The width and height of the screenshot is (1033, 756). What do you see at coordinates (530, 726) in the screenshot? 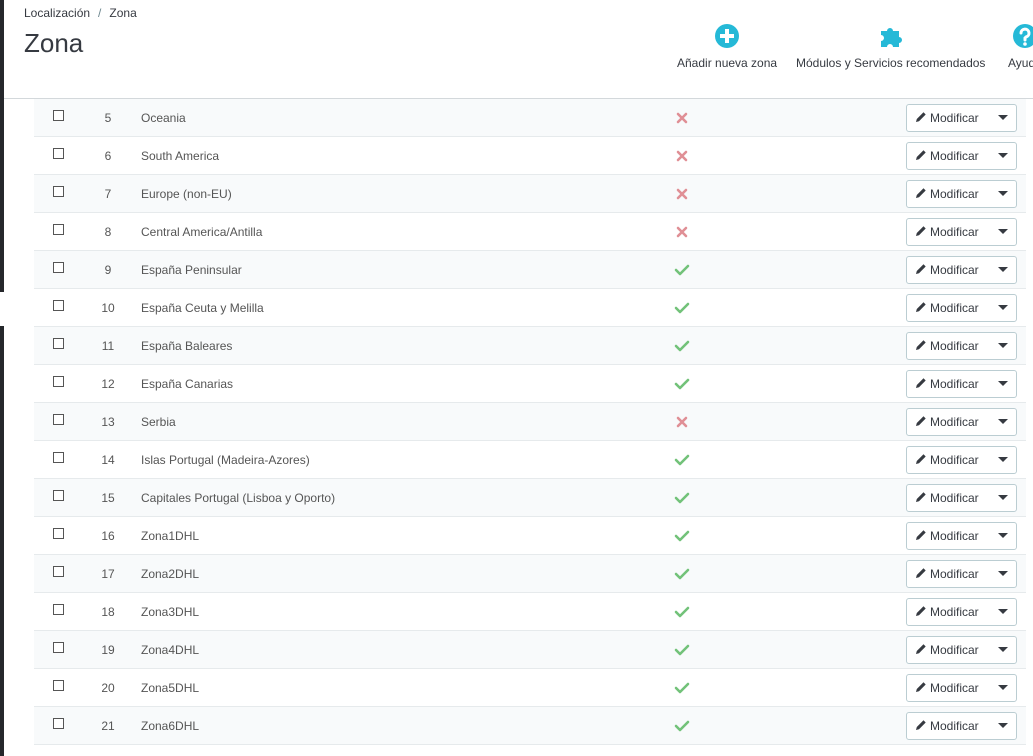
I see `table-row: 21 Zona6DHL Modificar` at bounding box center [530, 726].